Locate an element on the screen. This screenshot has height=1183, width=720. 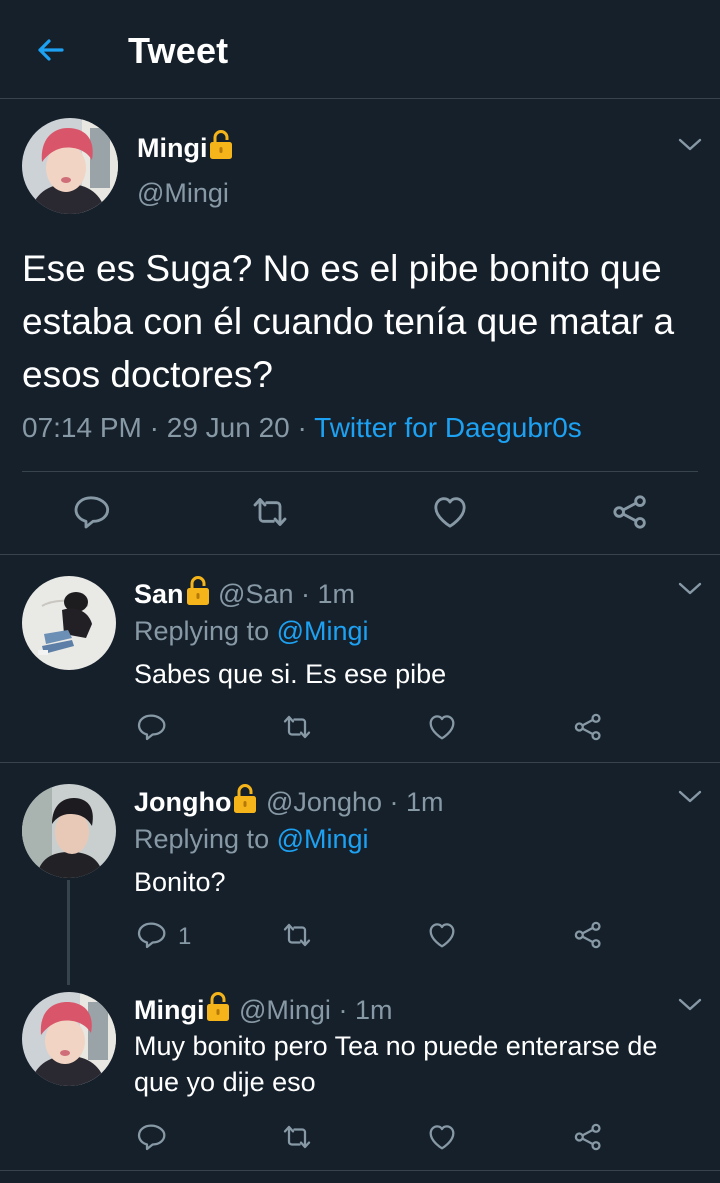
author-name: Mingi is located at coordinates (185, 146).